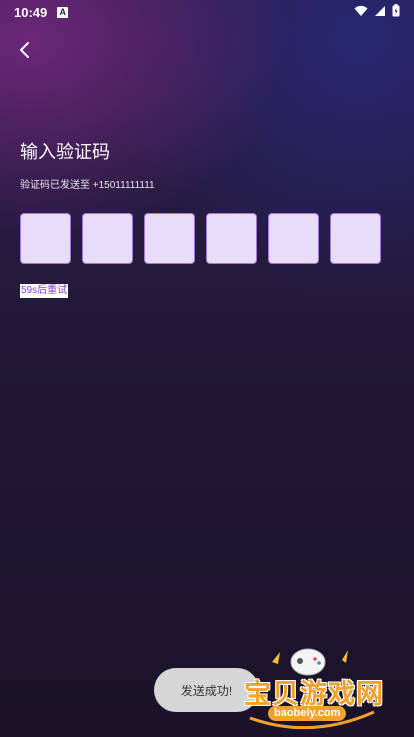  I want to click on code-sent-message: 验证码已发送至 +15011111111, so click(87, 185).